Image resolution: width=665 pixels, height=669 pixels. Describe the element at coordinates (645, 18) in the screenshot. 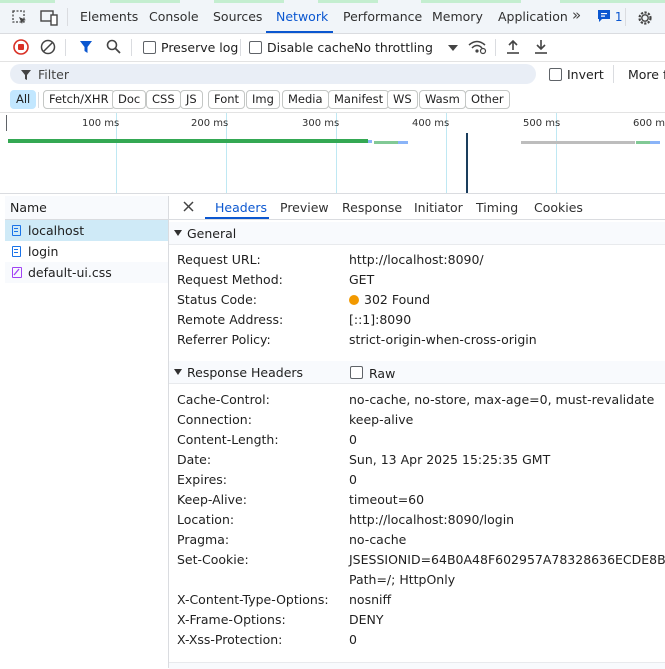

I see `settings-gear-icon` at that location.